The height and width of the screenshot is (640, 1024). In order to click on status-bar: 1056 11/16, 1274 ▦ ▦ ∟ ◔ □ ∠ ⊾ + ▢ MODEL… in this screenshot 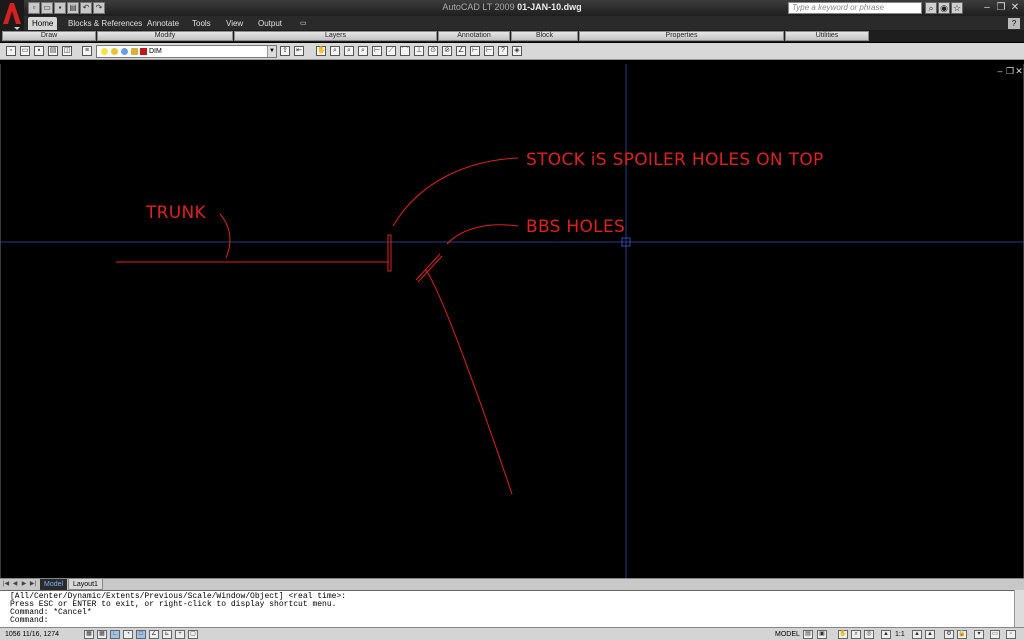, I will do `click(512, 633)`.